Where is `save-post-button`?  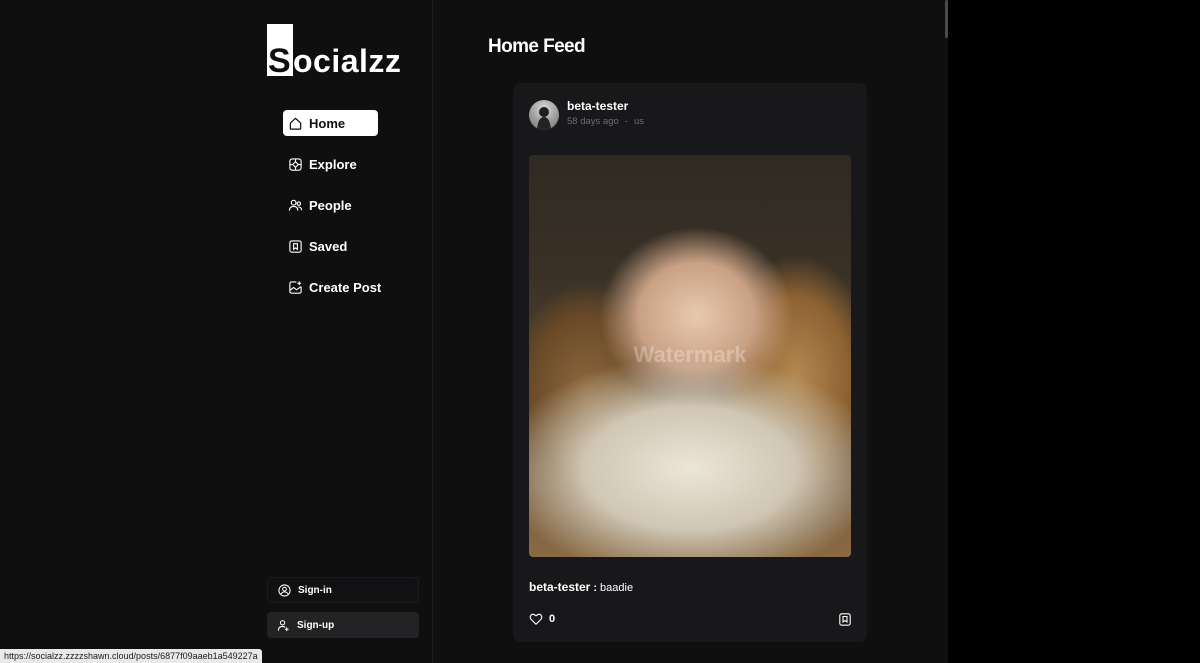
save-post-button is located at coordinates (845, 619).